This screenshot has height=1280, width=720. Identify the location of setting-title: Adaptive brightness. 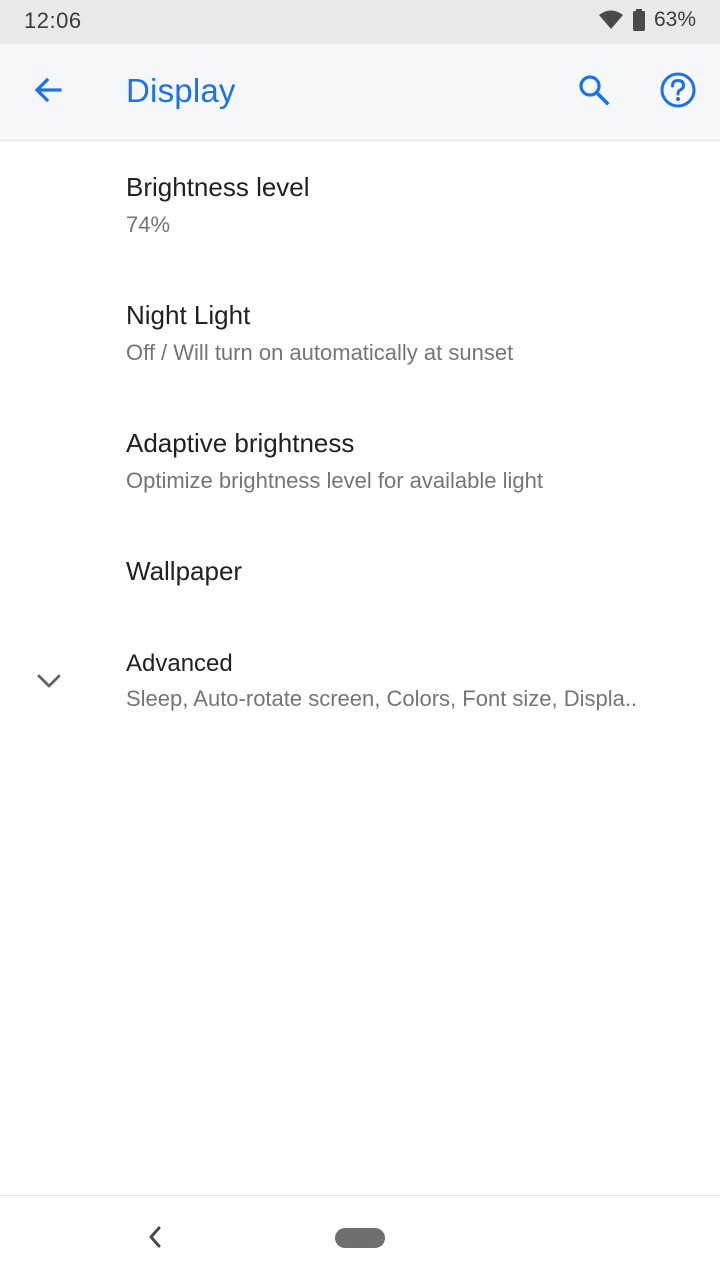
(240, 443).